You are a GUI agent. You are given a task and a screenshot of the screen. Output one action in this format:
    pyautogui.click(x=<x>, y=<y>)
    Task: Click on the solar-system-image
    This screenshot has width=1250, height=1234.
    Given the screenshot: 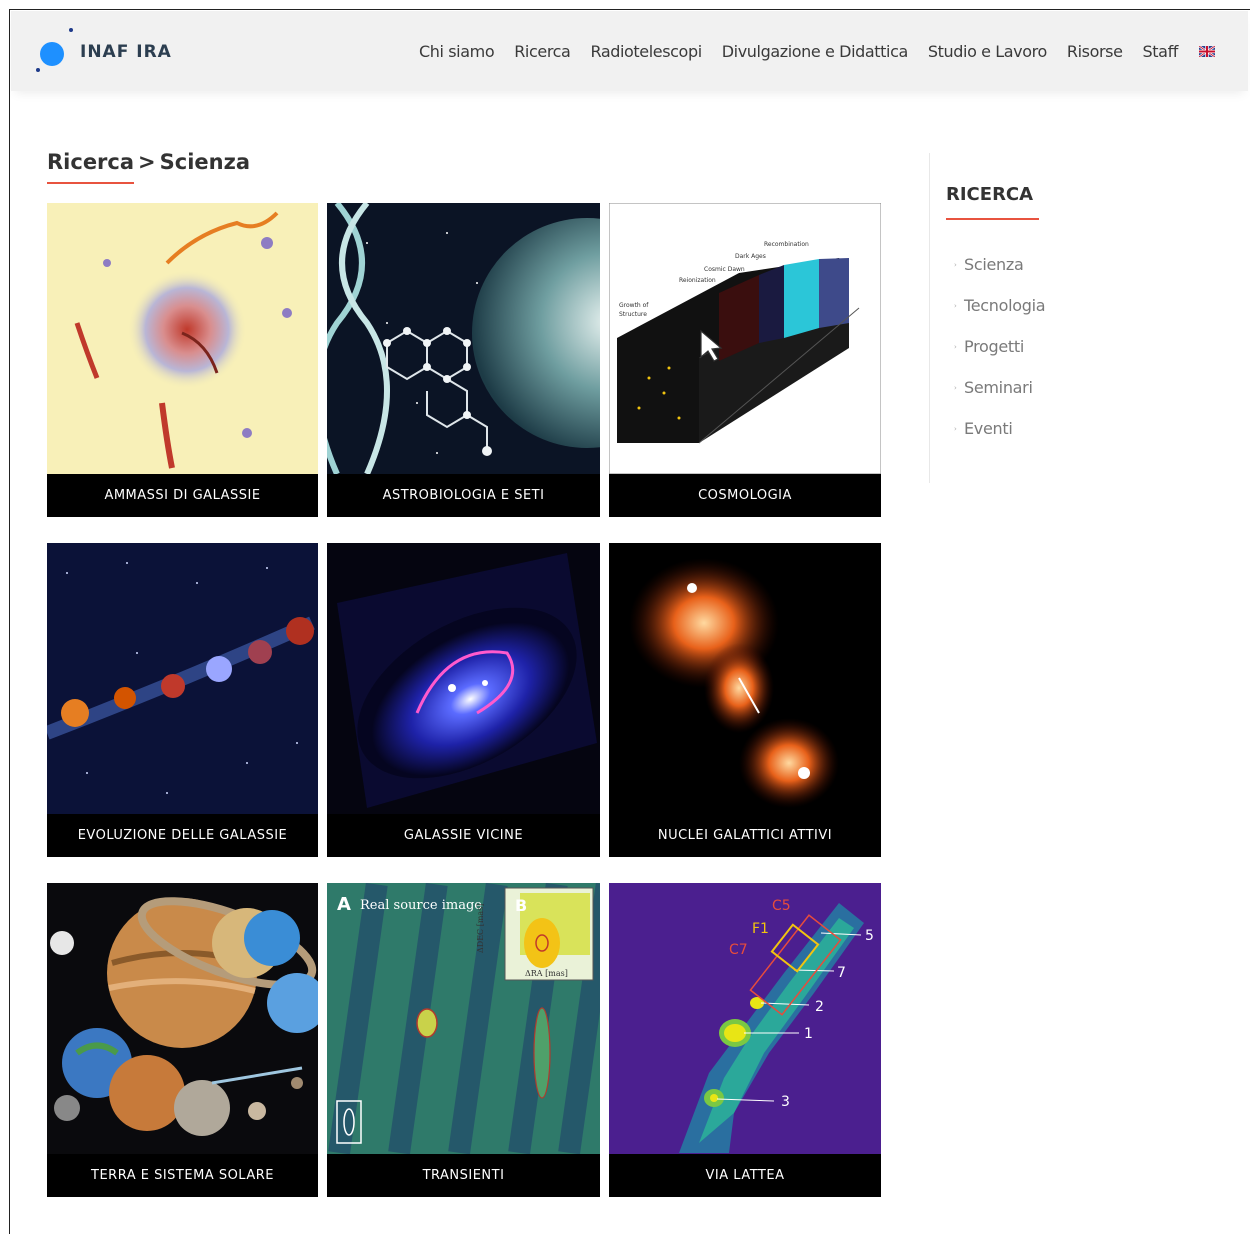 What is the action you would take?
    pyautogui.click(x=182, y=1018)
    